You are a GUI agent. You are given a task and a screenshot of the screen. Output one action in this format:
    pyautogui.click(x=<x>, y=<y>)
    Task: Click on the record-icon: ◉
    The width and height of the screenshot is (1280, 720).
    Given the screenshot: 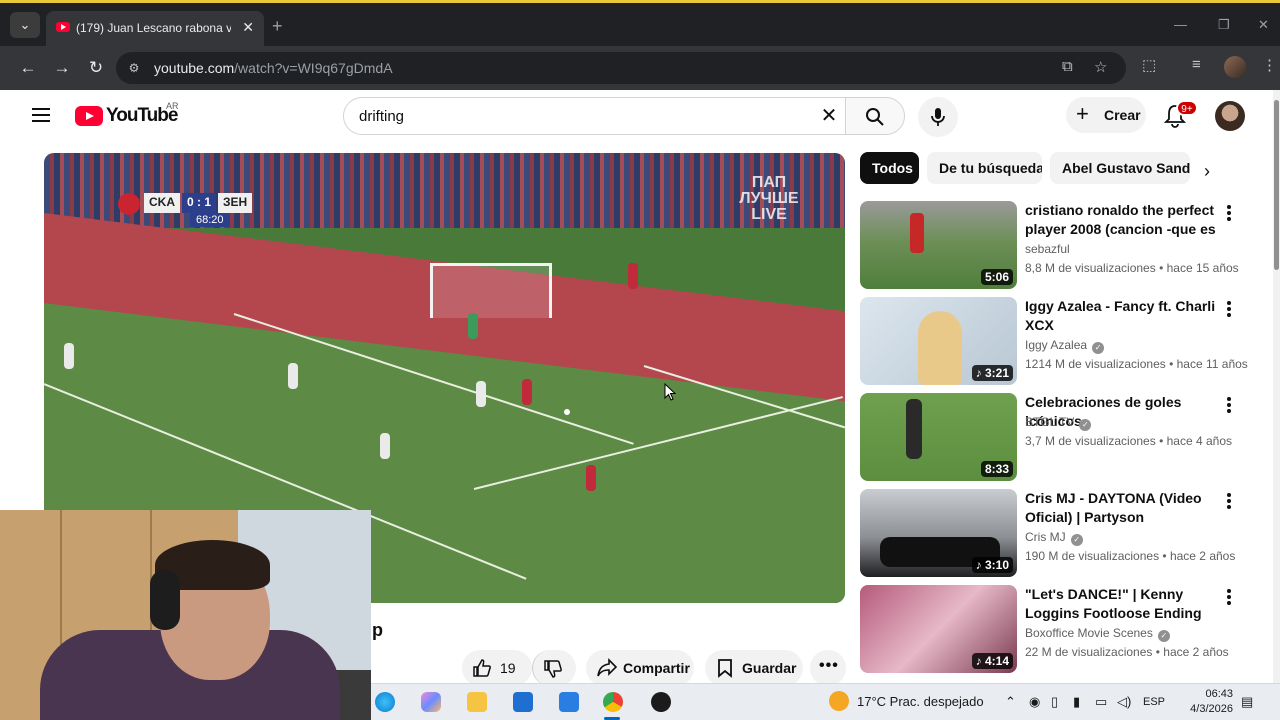 What is the action you would take?
    pyautogui.click(x=1034, y=702)
    